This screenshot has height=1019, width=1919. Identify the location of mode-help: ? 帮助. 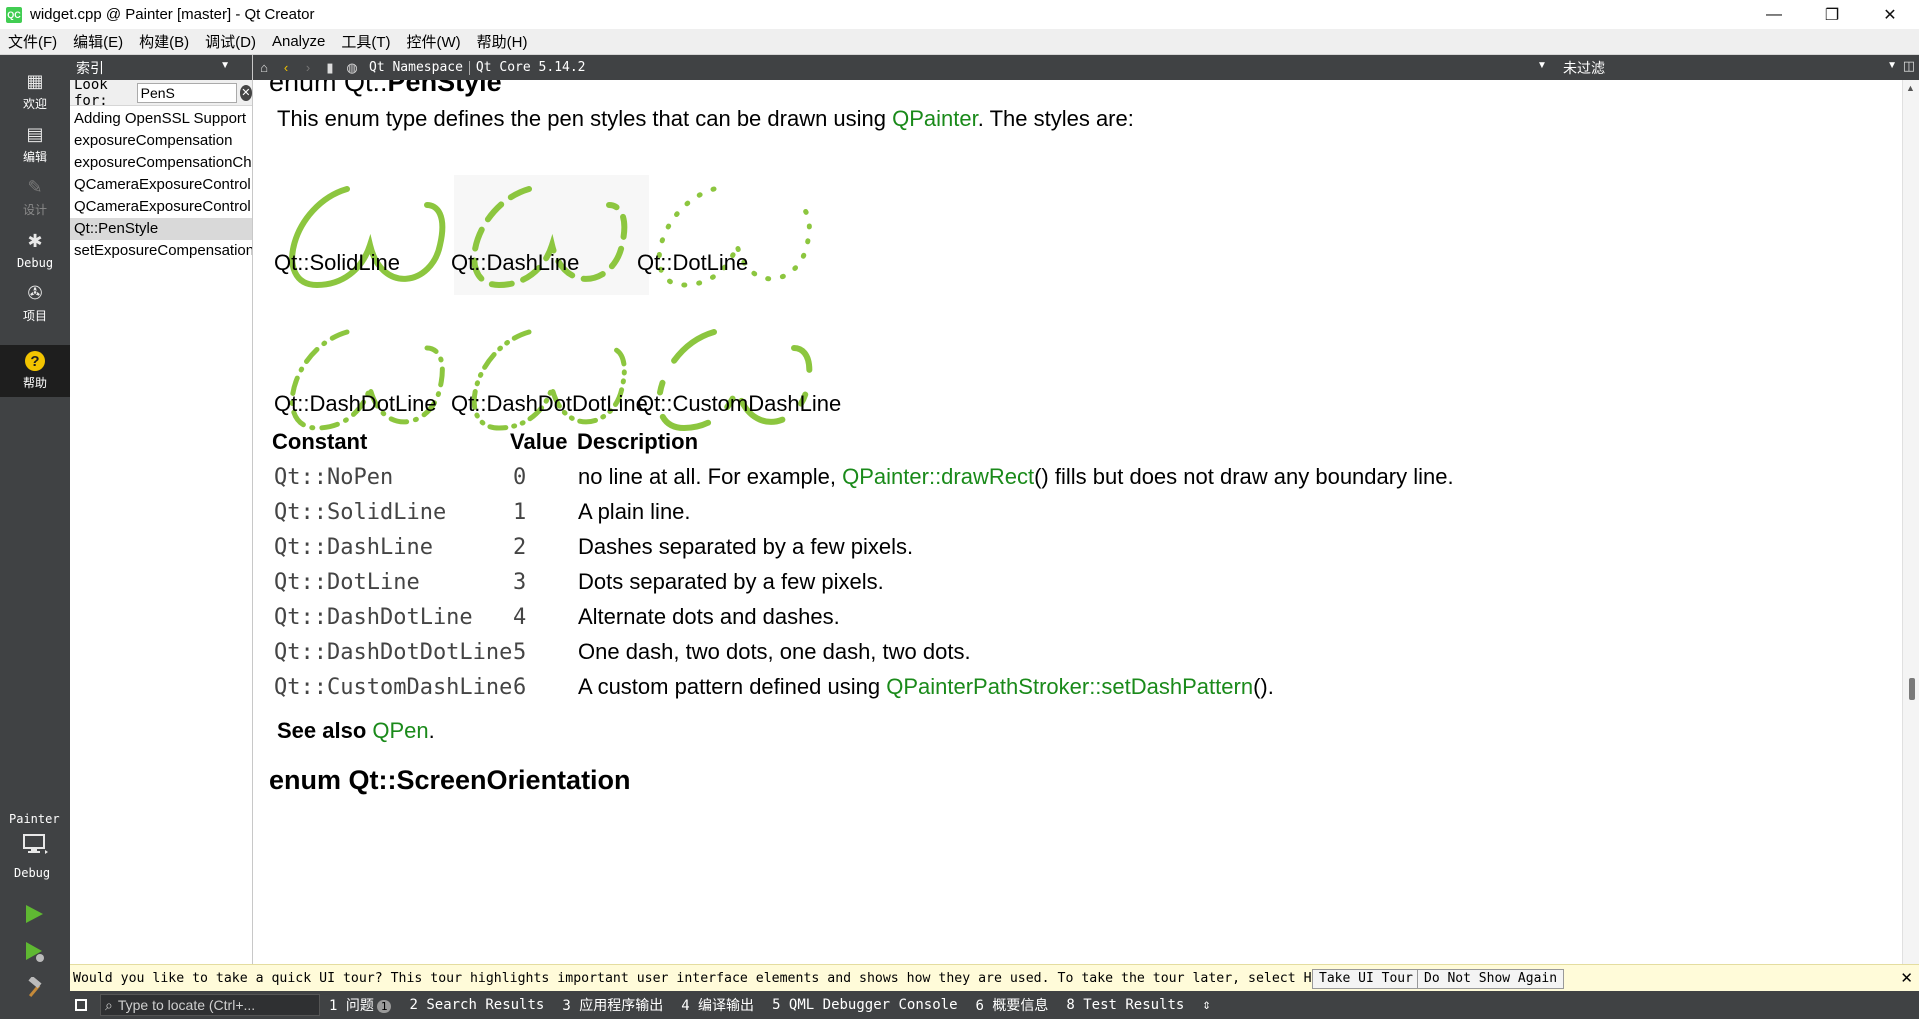
(35, 371).